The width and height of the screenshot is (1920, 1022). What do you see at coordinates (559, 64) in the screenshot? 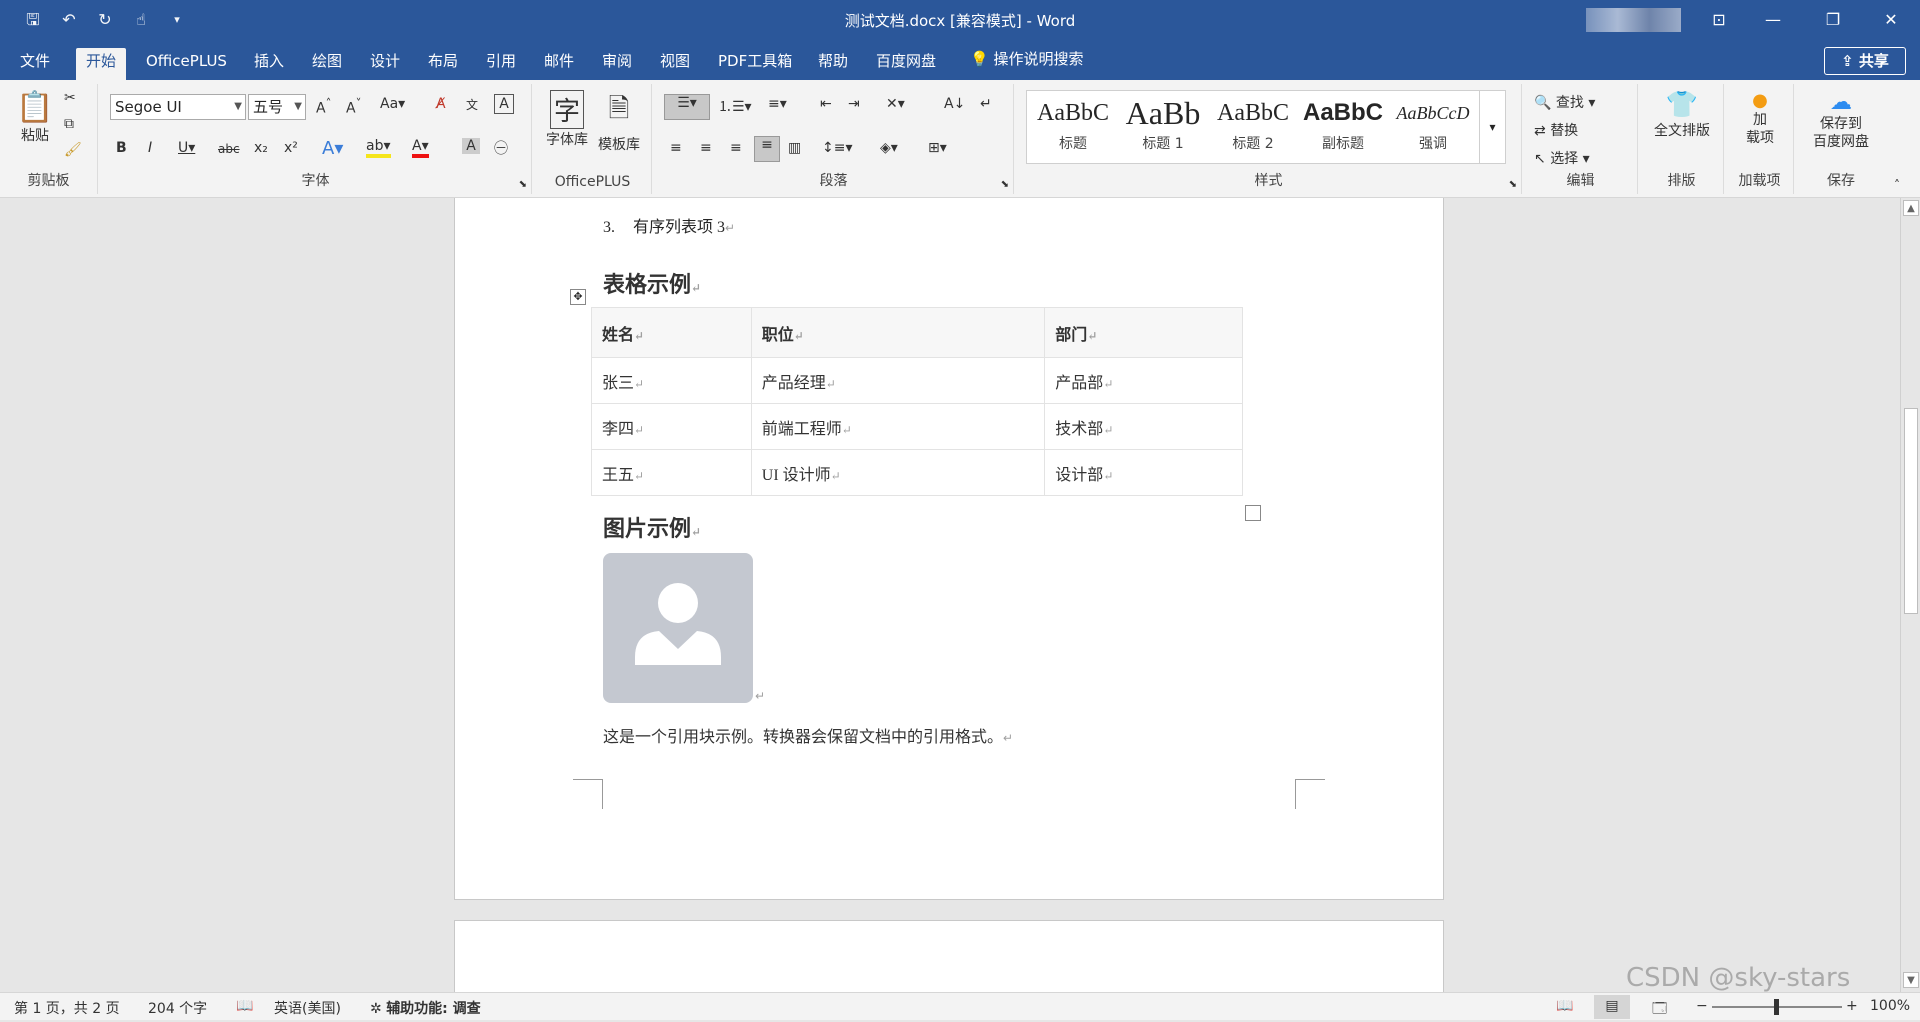
I see `tab-mailings: 邮件` at bounding box center [559, 64].